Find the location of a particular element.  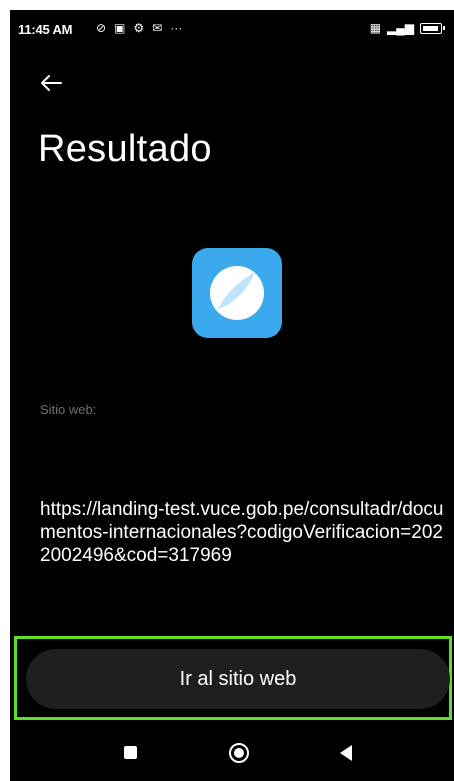

status-bar: 11:45 AM ⊘ ▣ ⚙ ✉ ··· ▦ ▂▄▆ is located at coordinates (232, 30).